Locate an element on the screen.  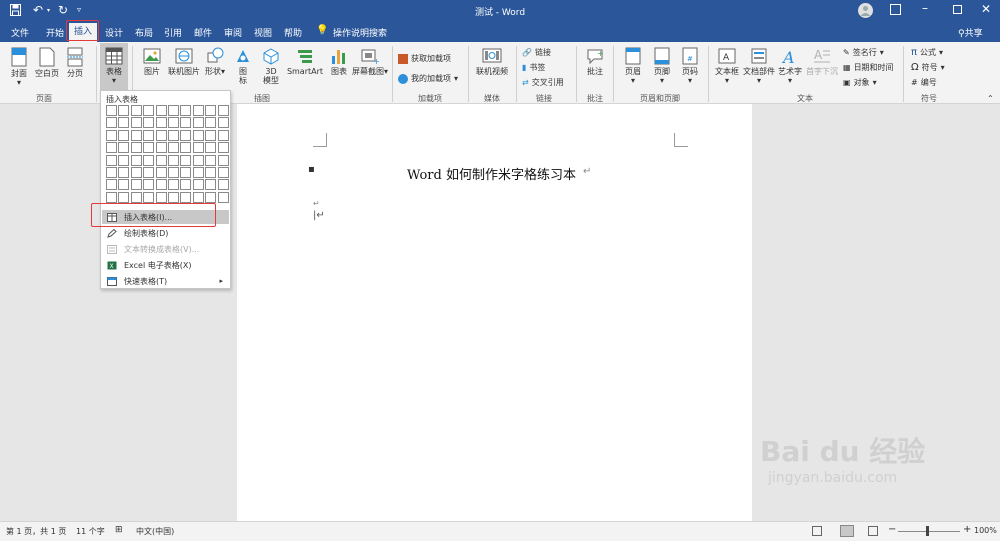
quick-parts-button: 文档部件 ▾ is located at coordinates (759, 66).